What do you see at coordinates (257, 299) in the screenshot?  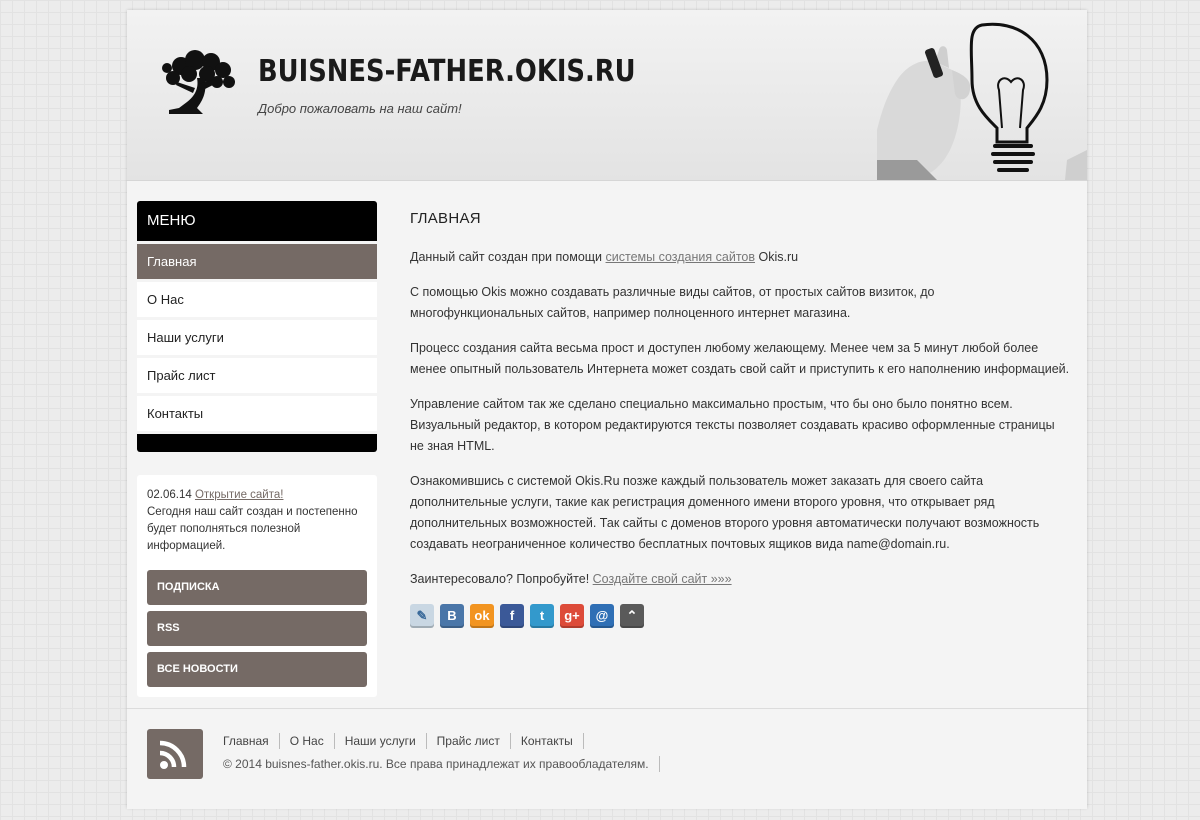 I see `sidebar-item-about: О Нас` at bounding box center [257, 299].